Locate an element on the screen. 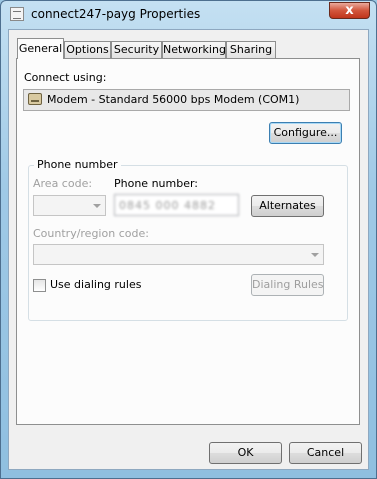 The width and height of the screenshot is (377, 479). cancel-button-label: Cancel is located at coordinates (325, 452).